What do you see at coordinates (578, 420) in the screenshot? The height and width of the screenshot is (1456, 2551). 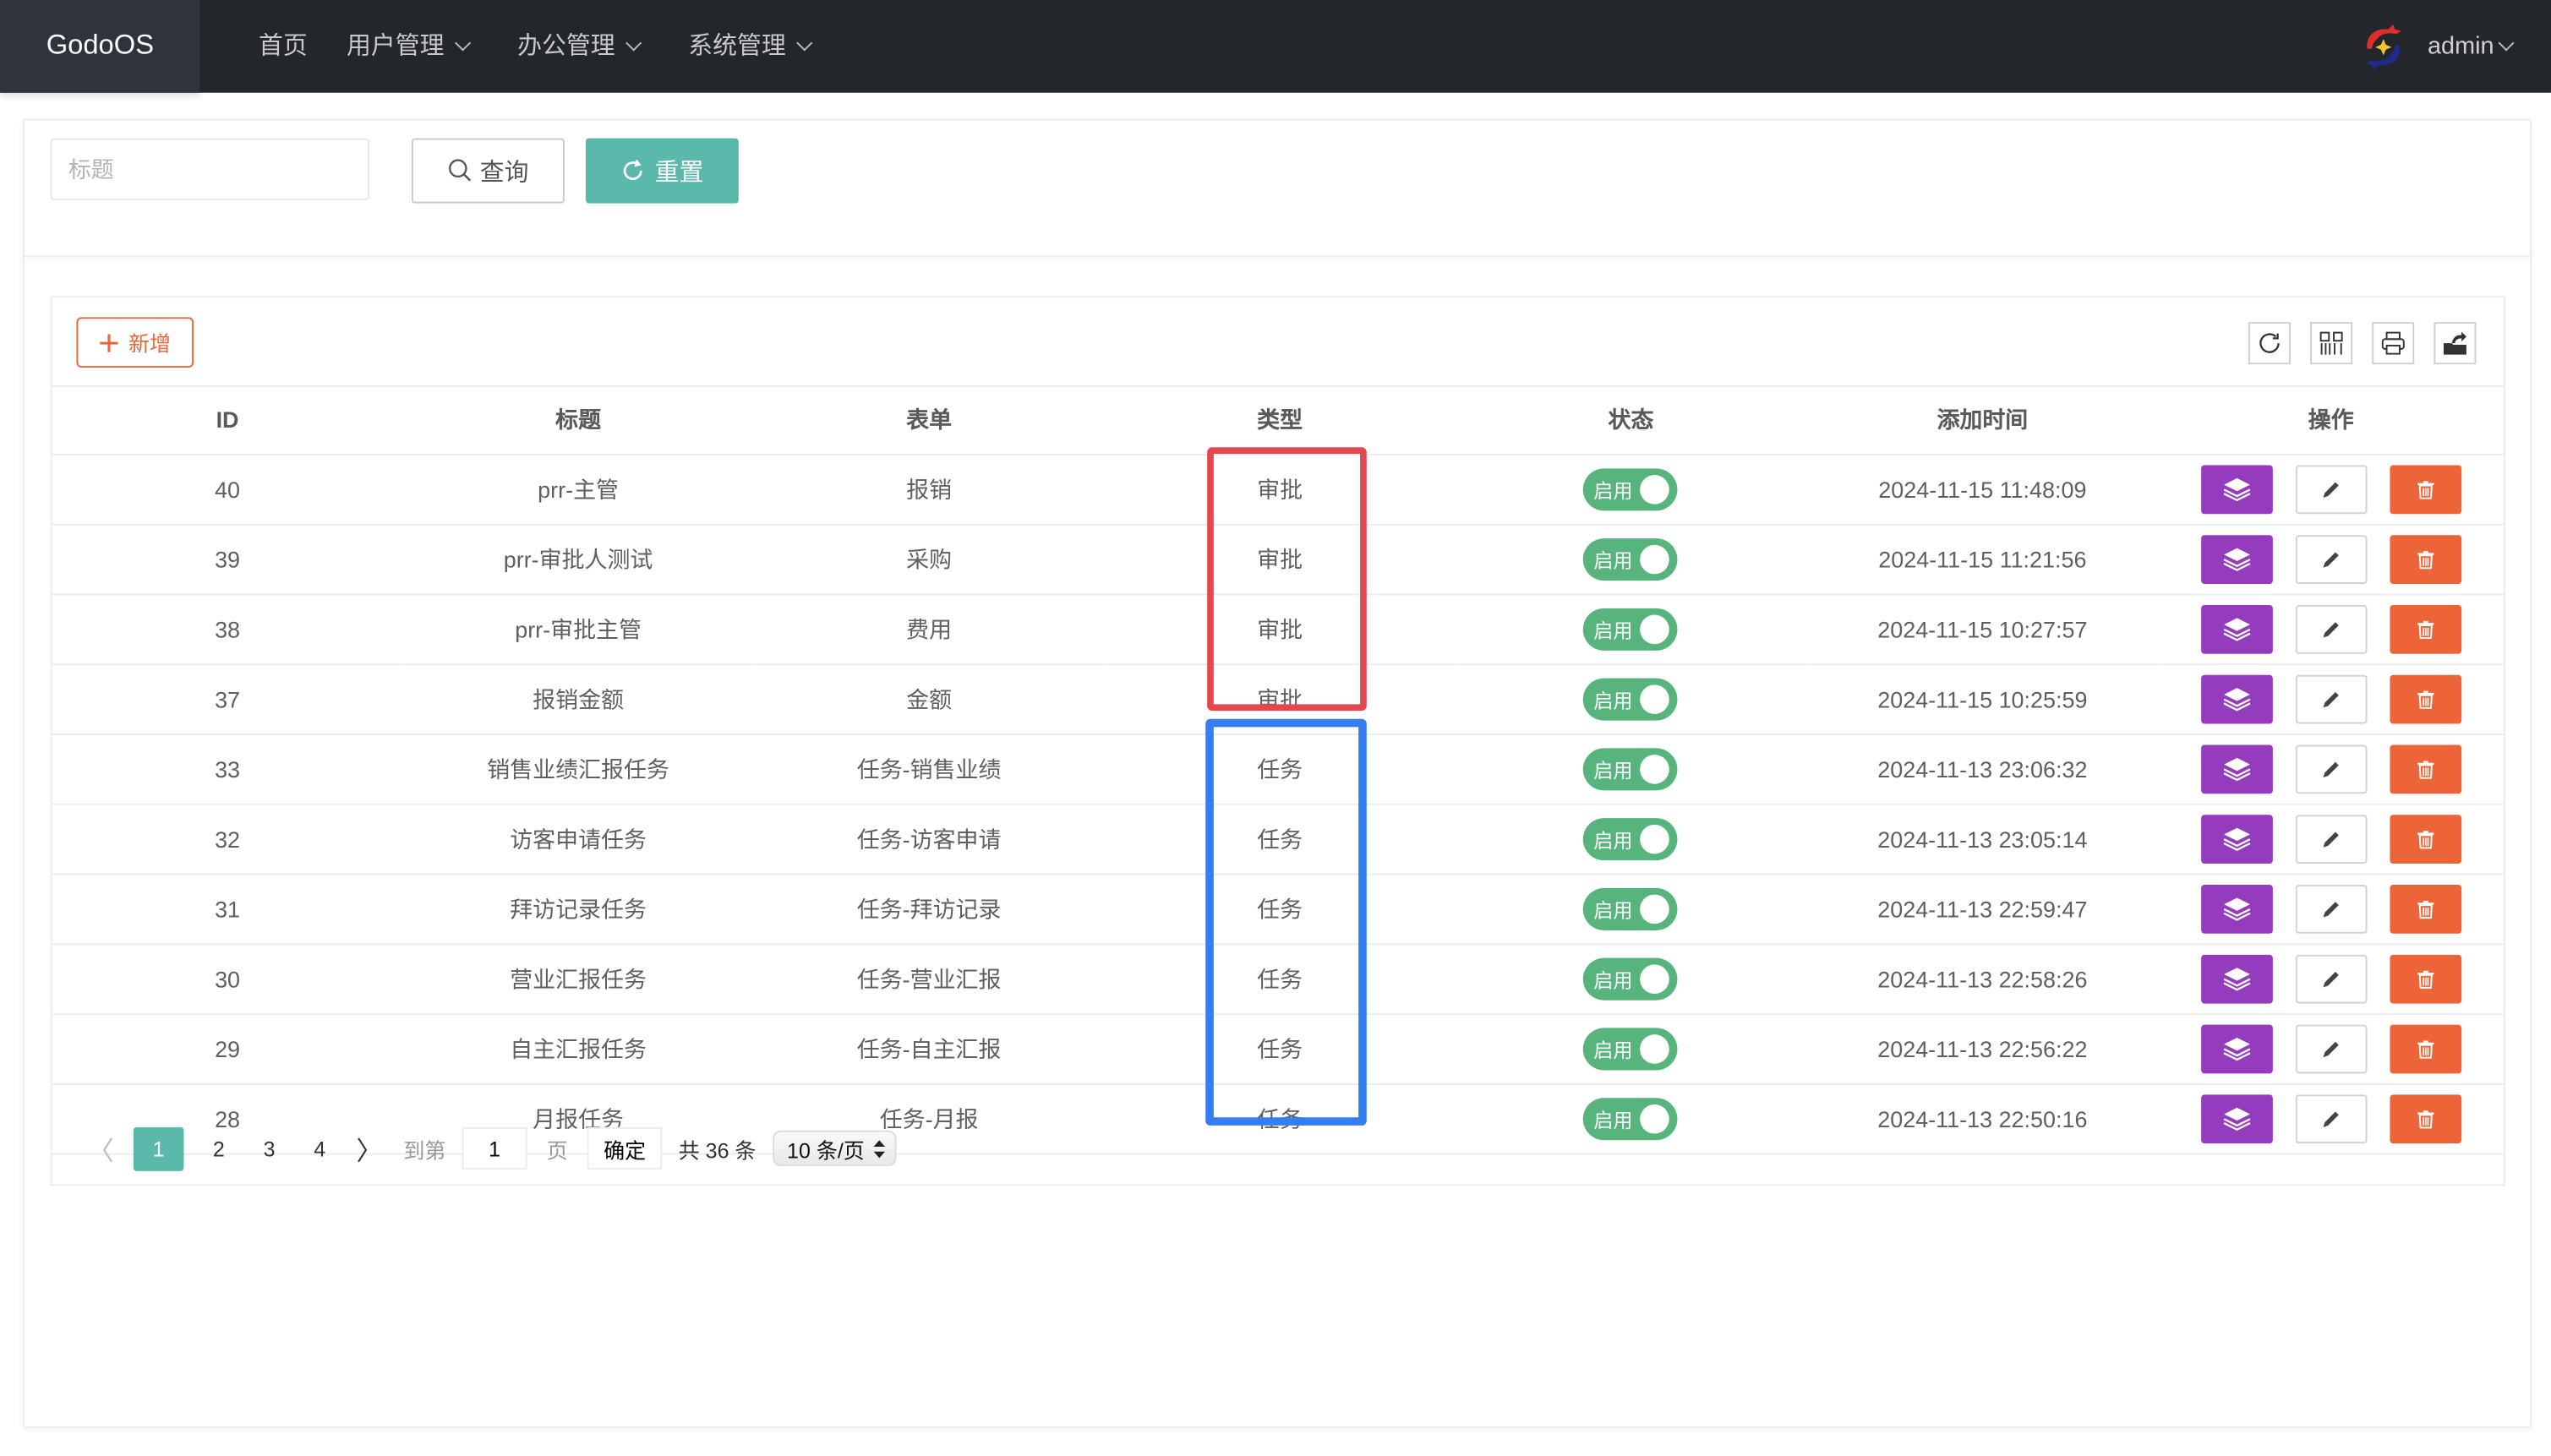 I see `col-header-title: 标题` at bounding box center [578, 420].